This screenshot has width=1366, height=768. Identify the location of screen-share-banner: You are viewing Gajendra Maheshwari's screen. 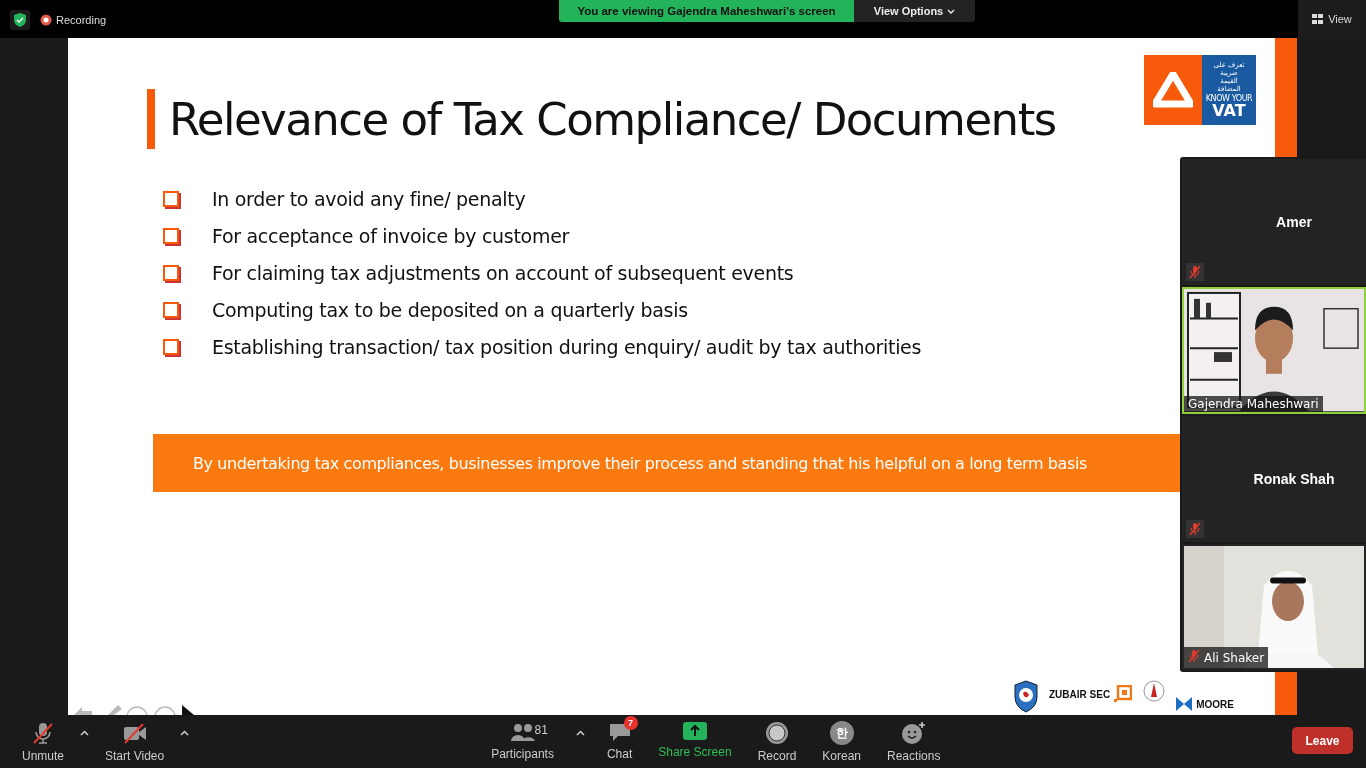
(706, 11).